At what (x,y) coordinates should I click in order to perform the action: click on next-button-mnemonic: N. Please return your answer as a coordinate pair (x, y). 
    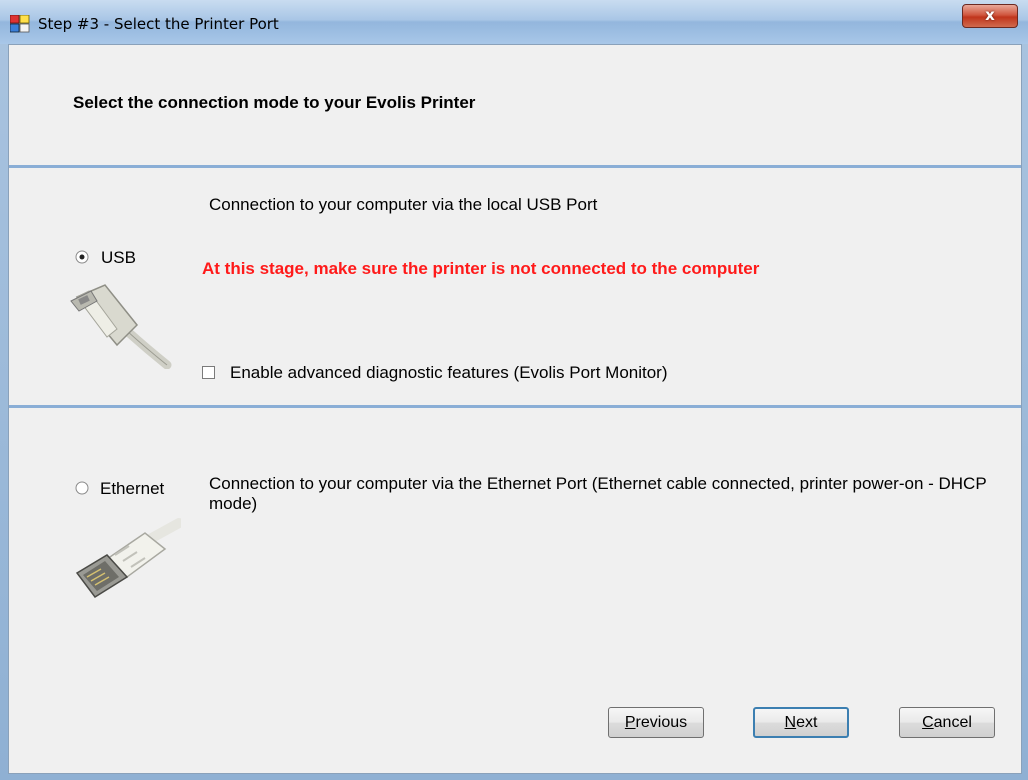
    Looking at the image, I should click on (790, 722).